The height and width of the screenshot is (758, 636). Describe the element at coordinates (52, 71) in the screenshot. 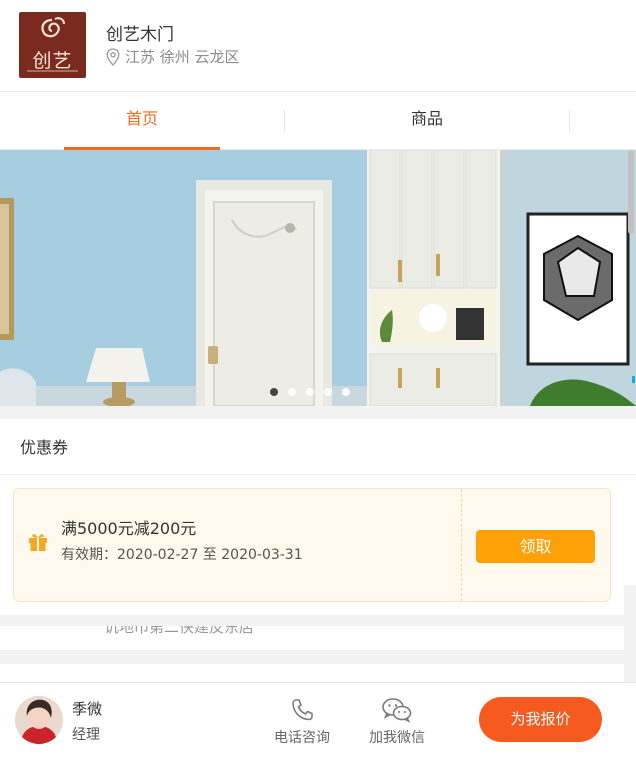

I see `logo-underline` at that location.